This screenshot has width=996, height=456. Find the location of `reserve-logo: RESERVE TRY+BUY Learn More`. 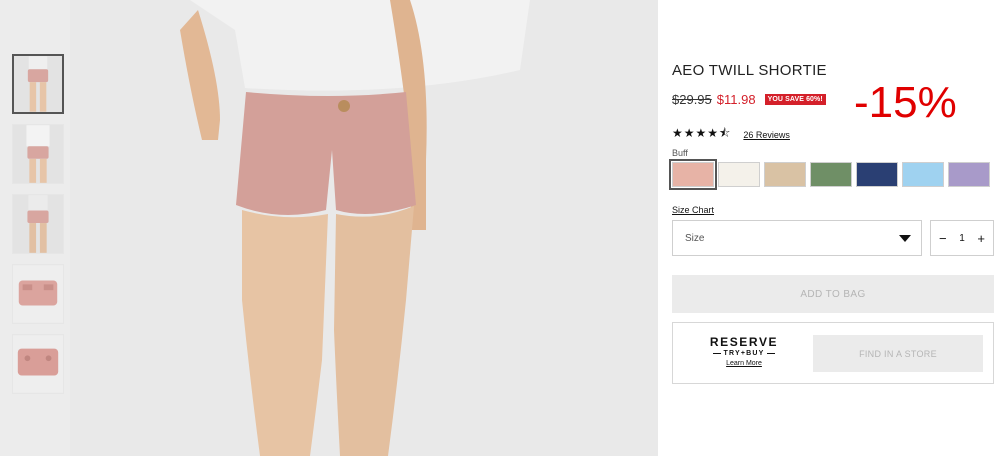

reserve-logo: RESERVE TRY+BUY Learn More is located at coordinates (744, 351).